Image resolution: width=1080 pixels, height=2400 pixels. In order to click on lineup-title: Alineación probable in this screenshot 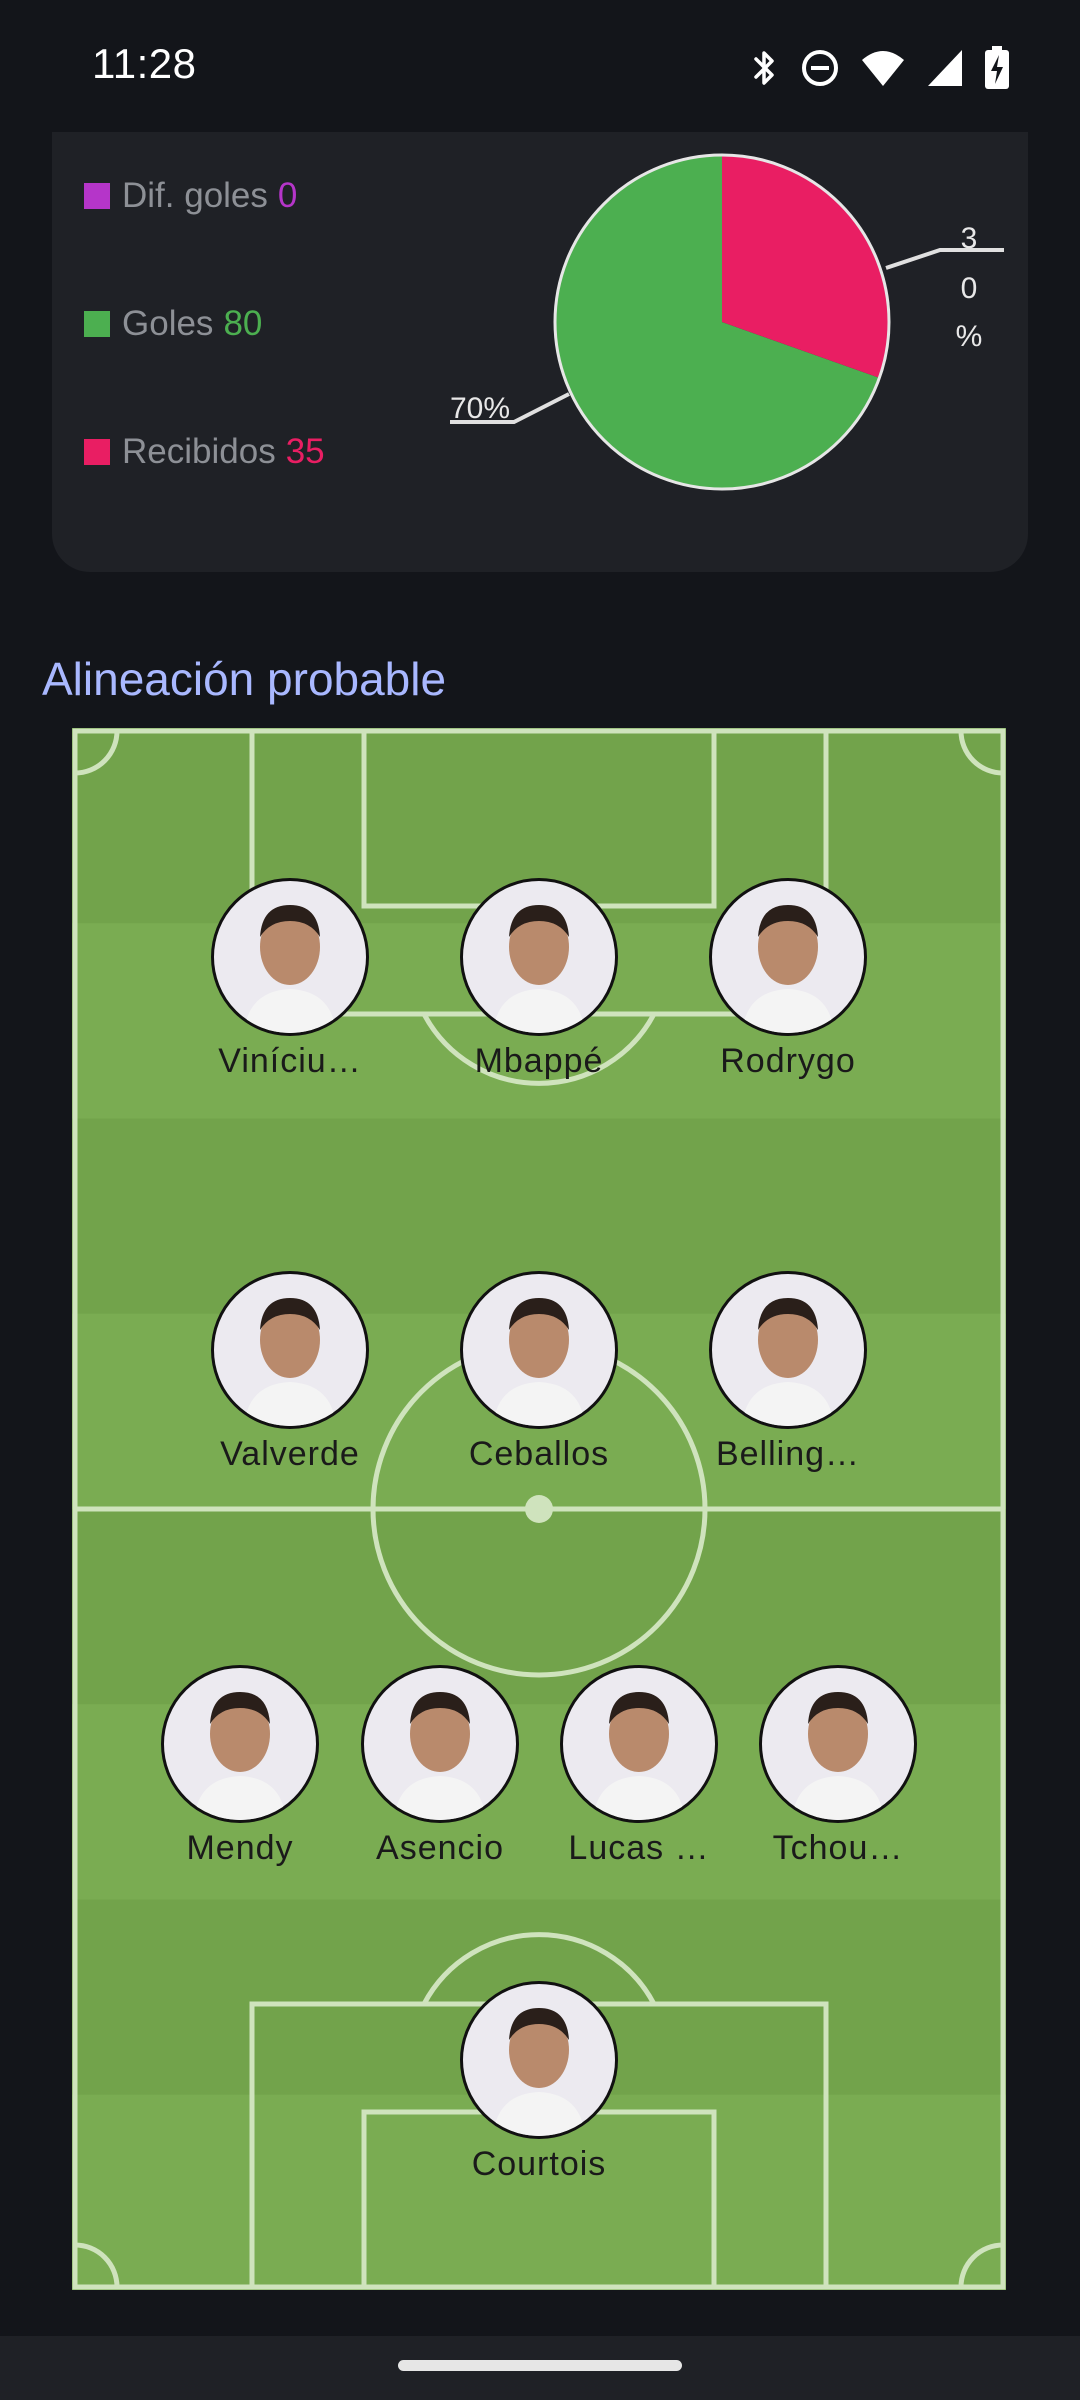, I will do `click(244, 679)`.